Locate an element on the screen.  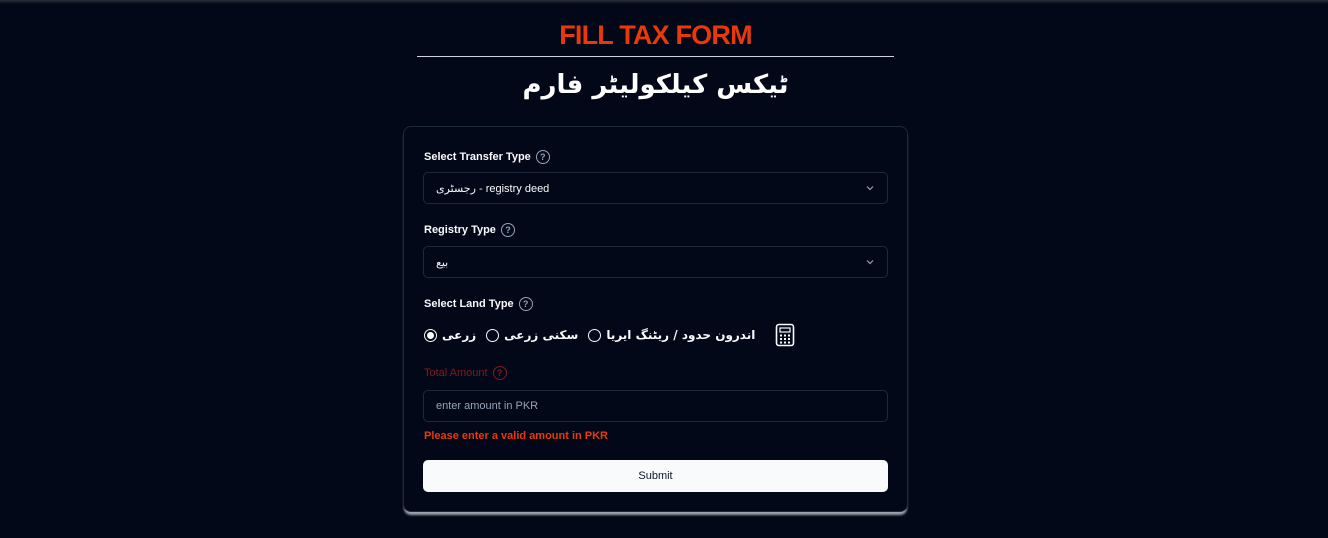
page-header: FILL TAX FORM ٹیکس کیلکولیٹر فارم is located at coordinates (655, 59).